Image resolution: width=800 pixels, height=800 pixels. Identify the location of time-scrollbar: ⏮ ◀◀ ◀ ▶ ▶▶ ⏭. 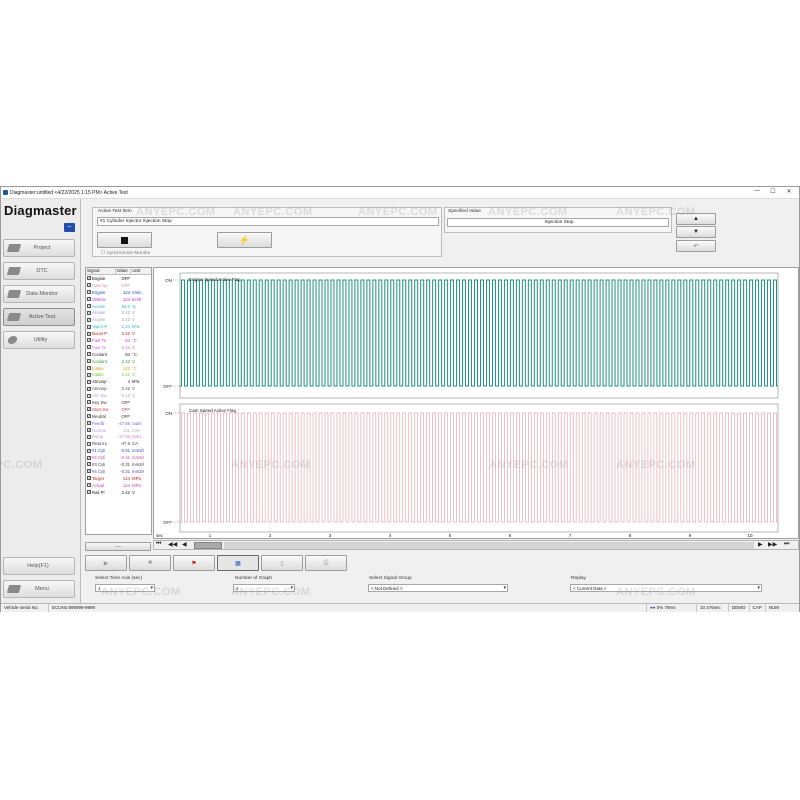
(476, 545).